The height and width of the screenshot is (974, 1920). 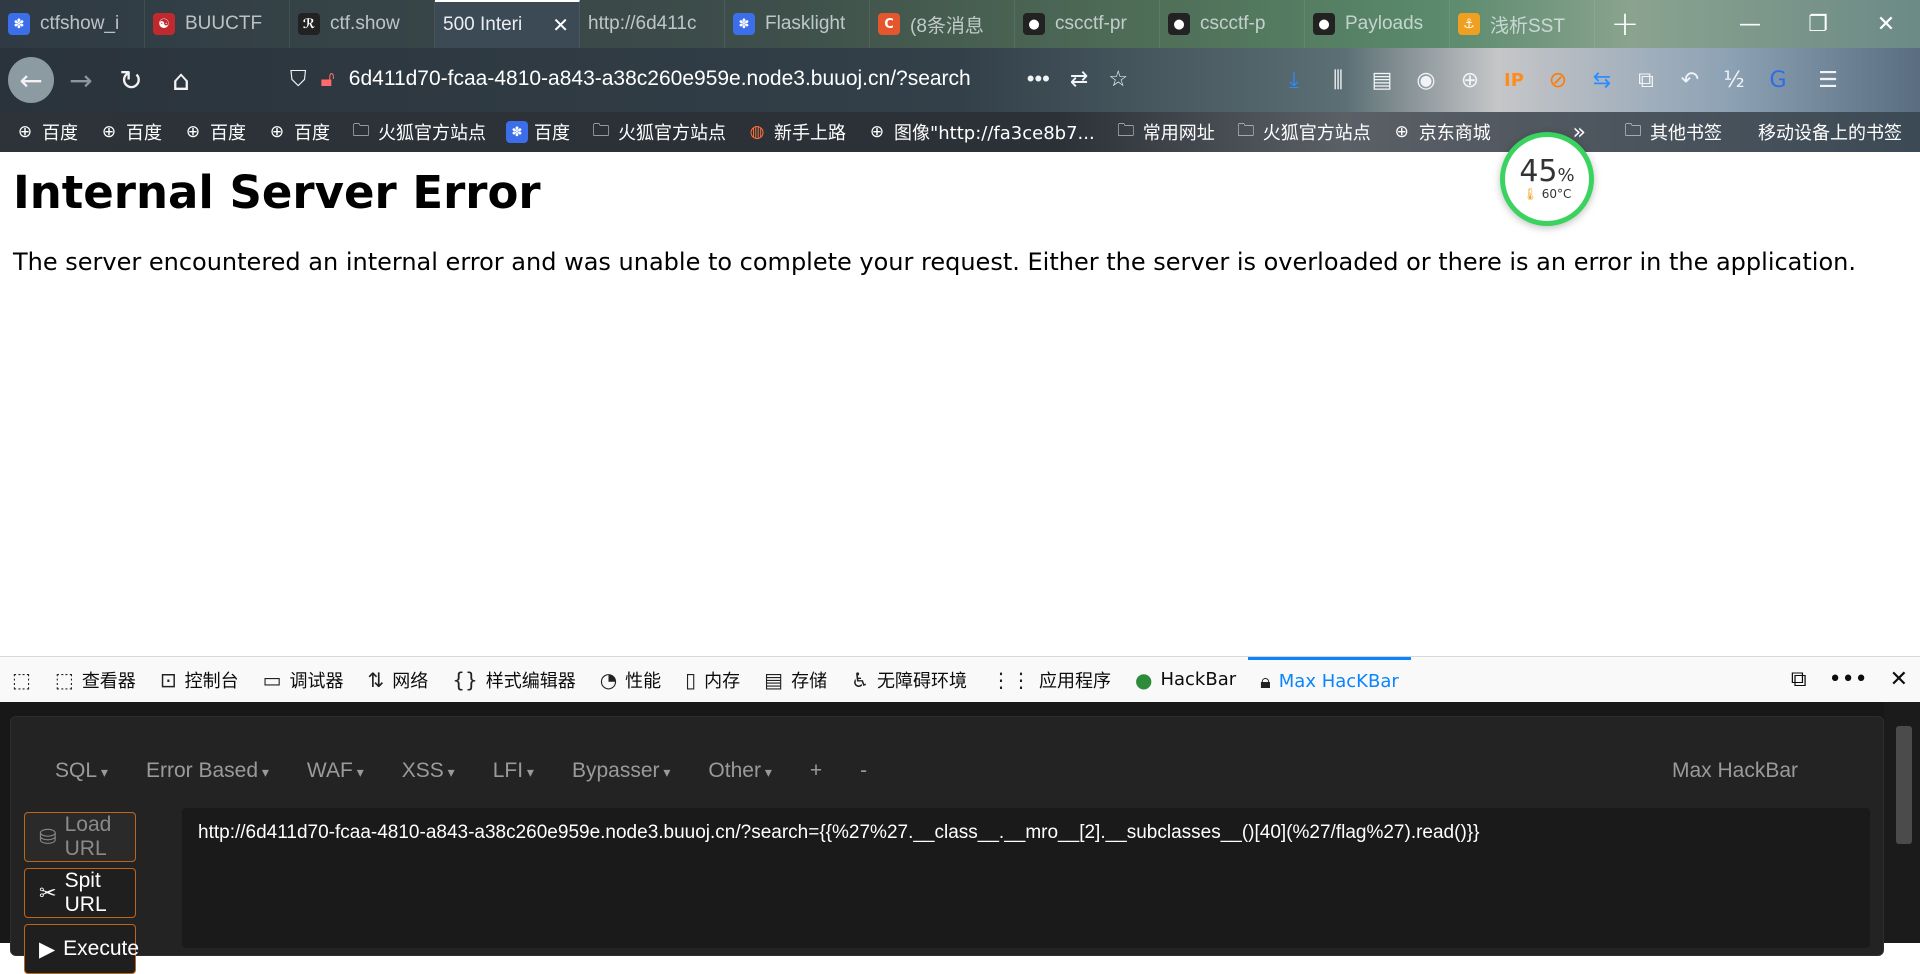 I want to click on anchor-icon: ⚓, so click(x=1469, y=24).